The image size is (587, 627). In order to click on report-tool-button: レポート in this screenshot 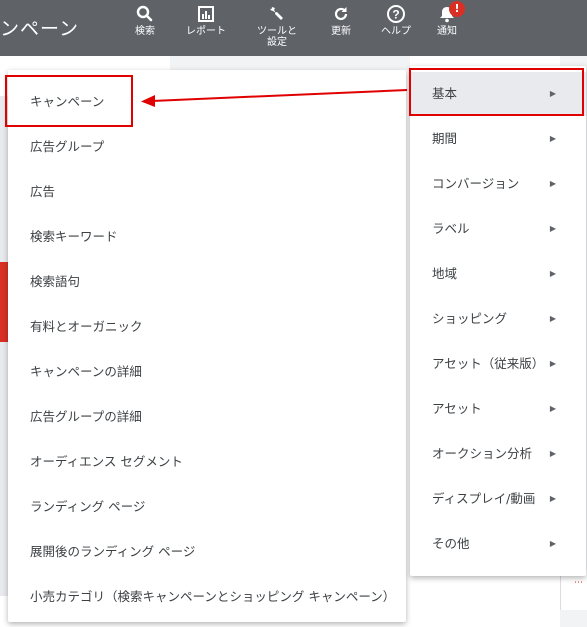, I will do `click(206, 20)`.